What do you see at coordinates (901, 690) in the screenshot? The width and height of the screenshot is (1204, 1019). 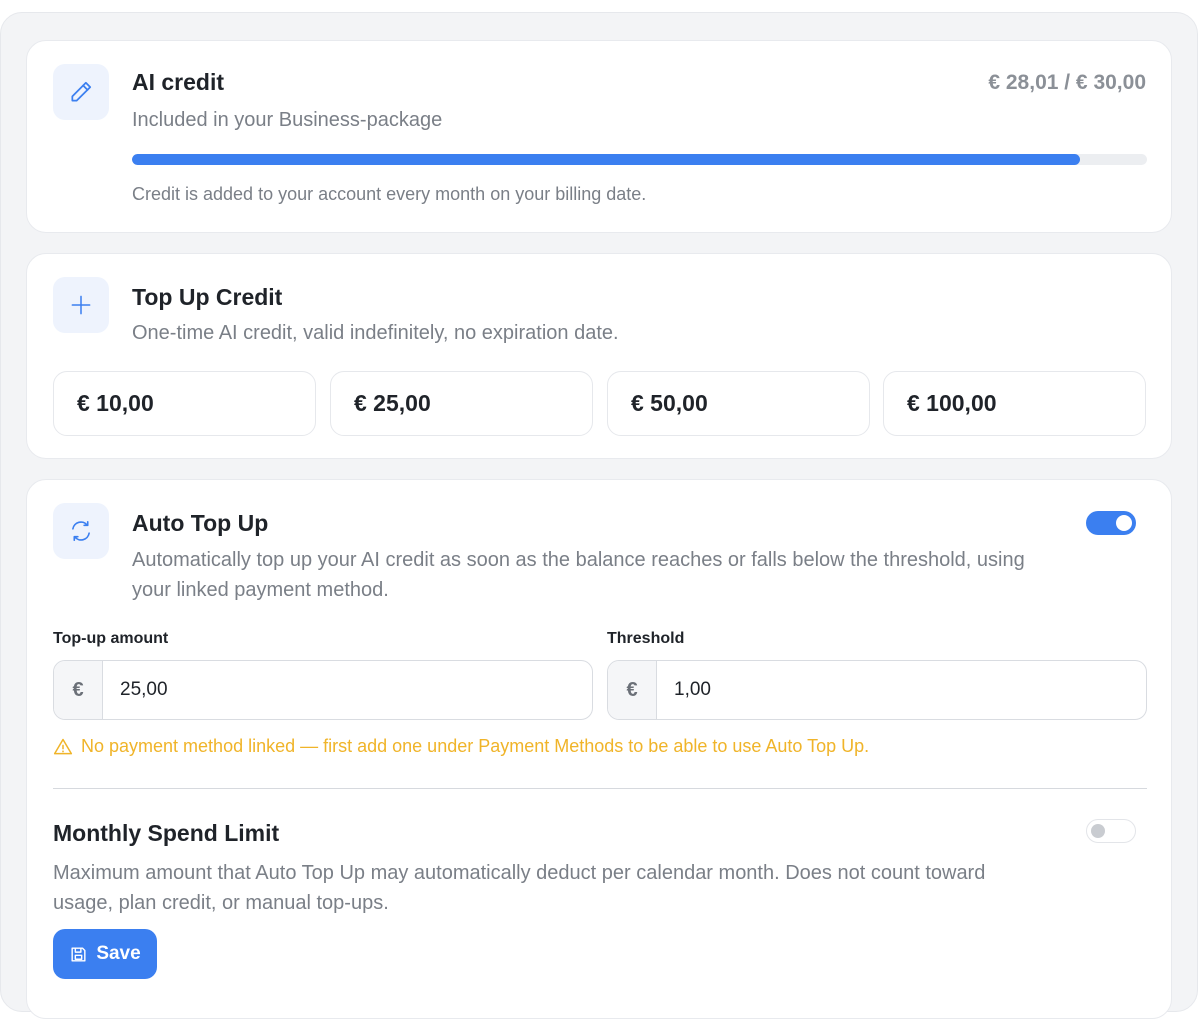 I see `threshold-input` at bounding box center [901, 690].